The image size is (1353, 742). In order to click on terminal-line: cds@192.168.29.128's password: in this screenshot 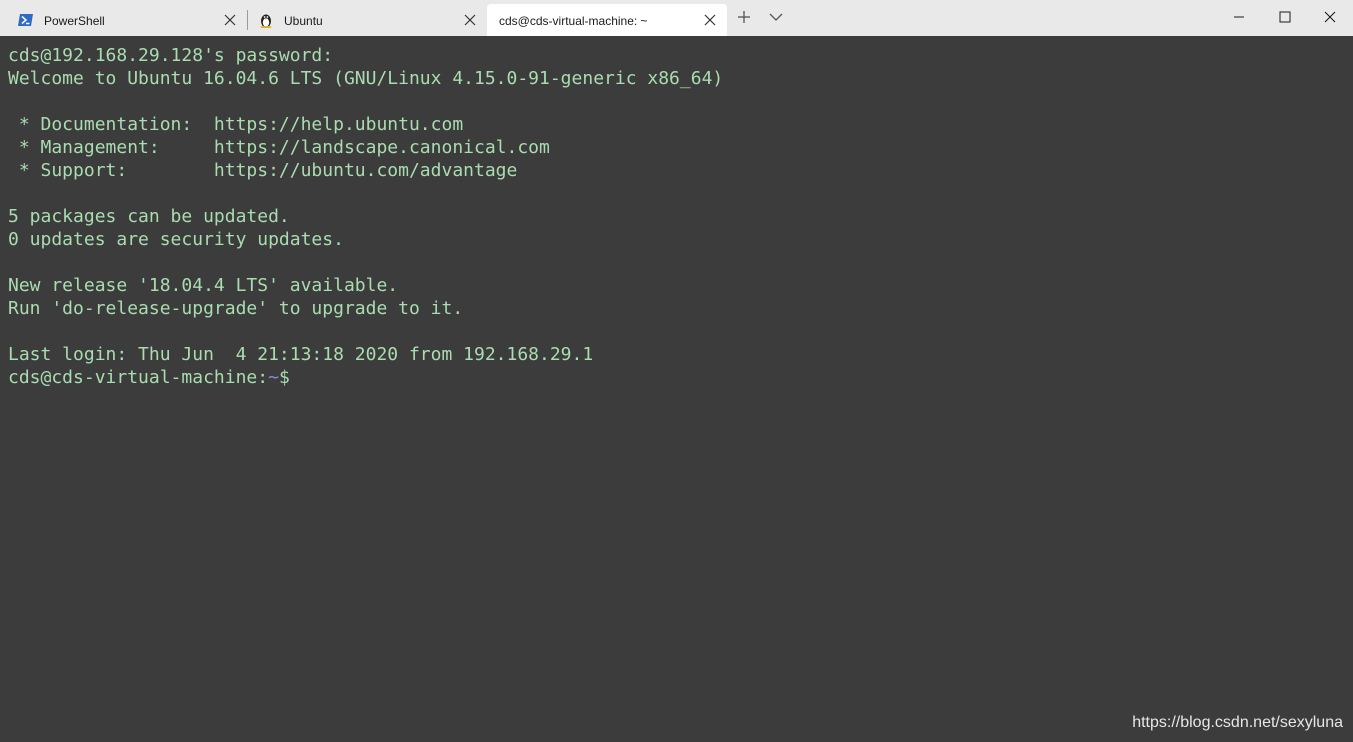, I will do `click(171, 55)`.